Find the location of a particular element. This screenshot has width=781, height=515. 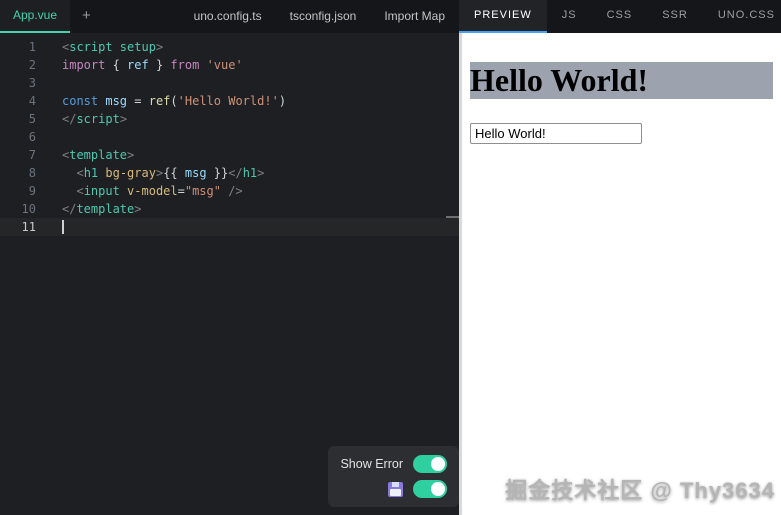

code-line: 6 is located at coordinates (229, 137).